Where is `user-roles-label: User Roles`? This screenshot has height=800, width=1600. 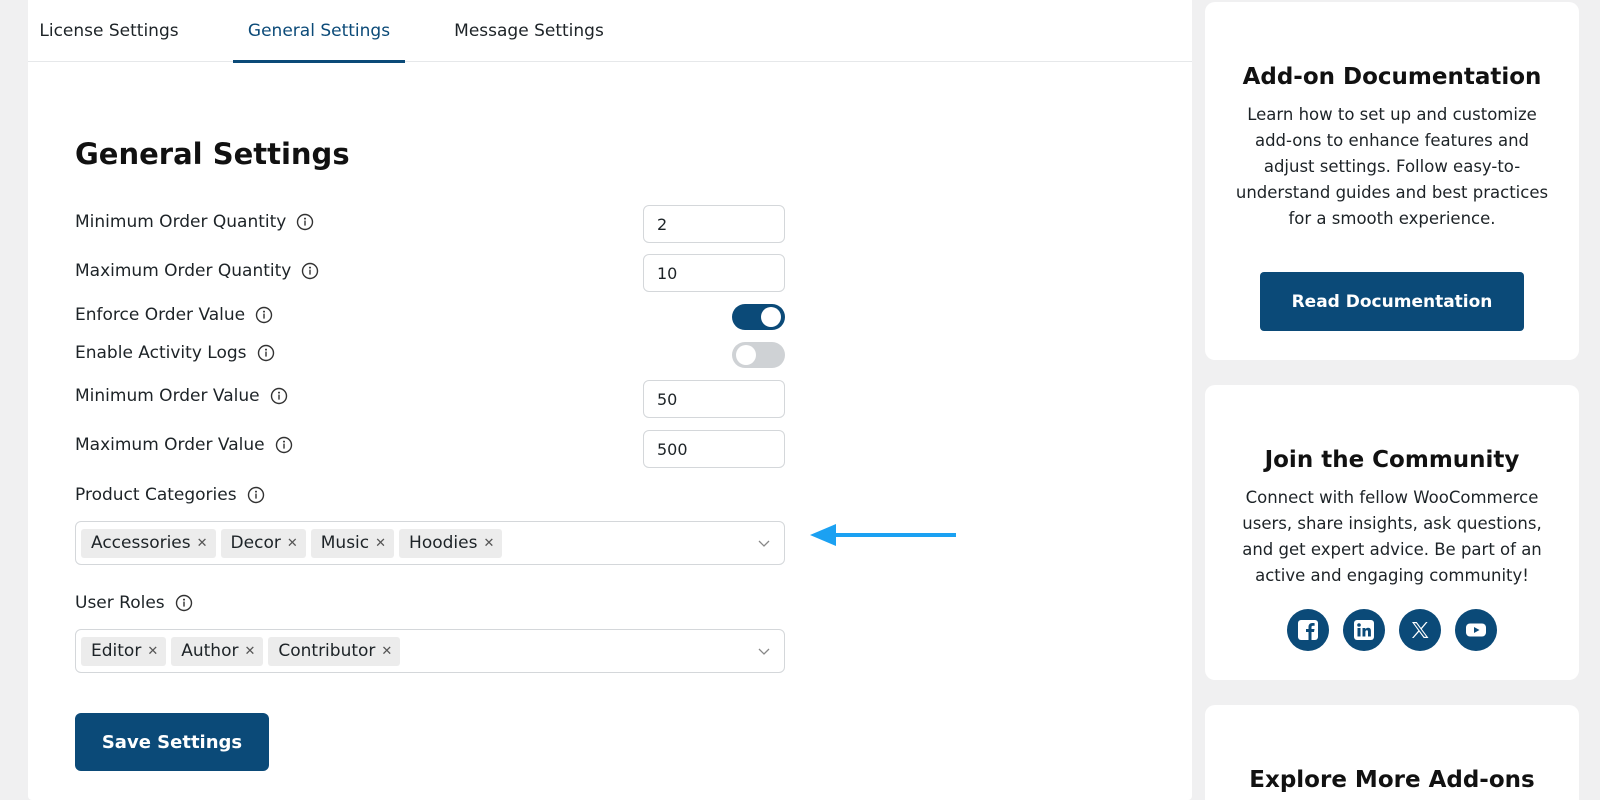 user-roles-label: User Roles is located at coordinates (134, 603).